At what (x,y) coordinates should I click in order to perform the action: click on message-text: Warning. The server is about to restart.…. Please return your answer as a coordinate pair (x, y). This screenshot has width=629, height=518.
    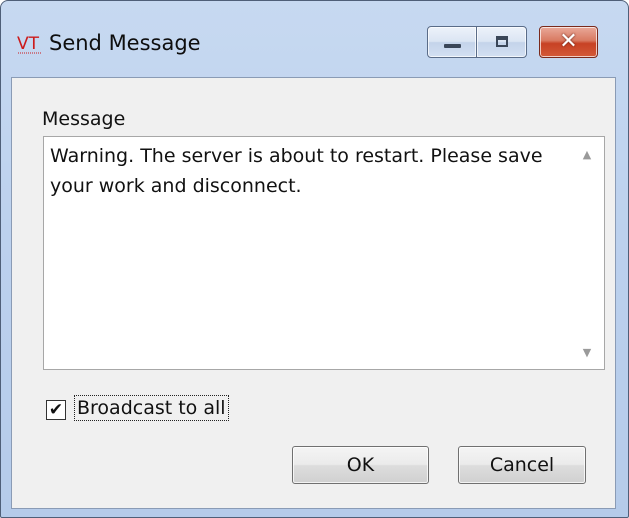
    Looking at the image, I should click on (305, 171).